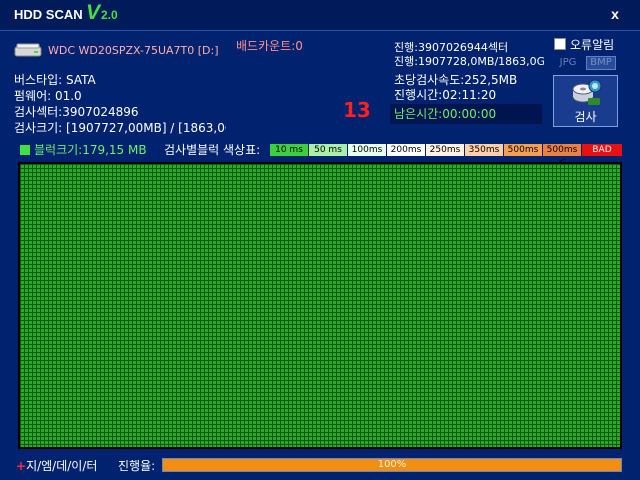 The width and height of the screenshot is (640, 480). Describe the element at coordinates (562, 155) in the screenshot. I see `legend-item: 500ms <` at that location.